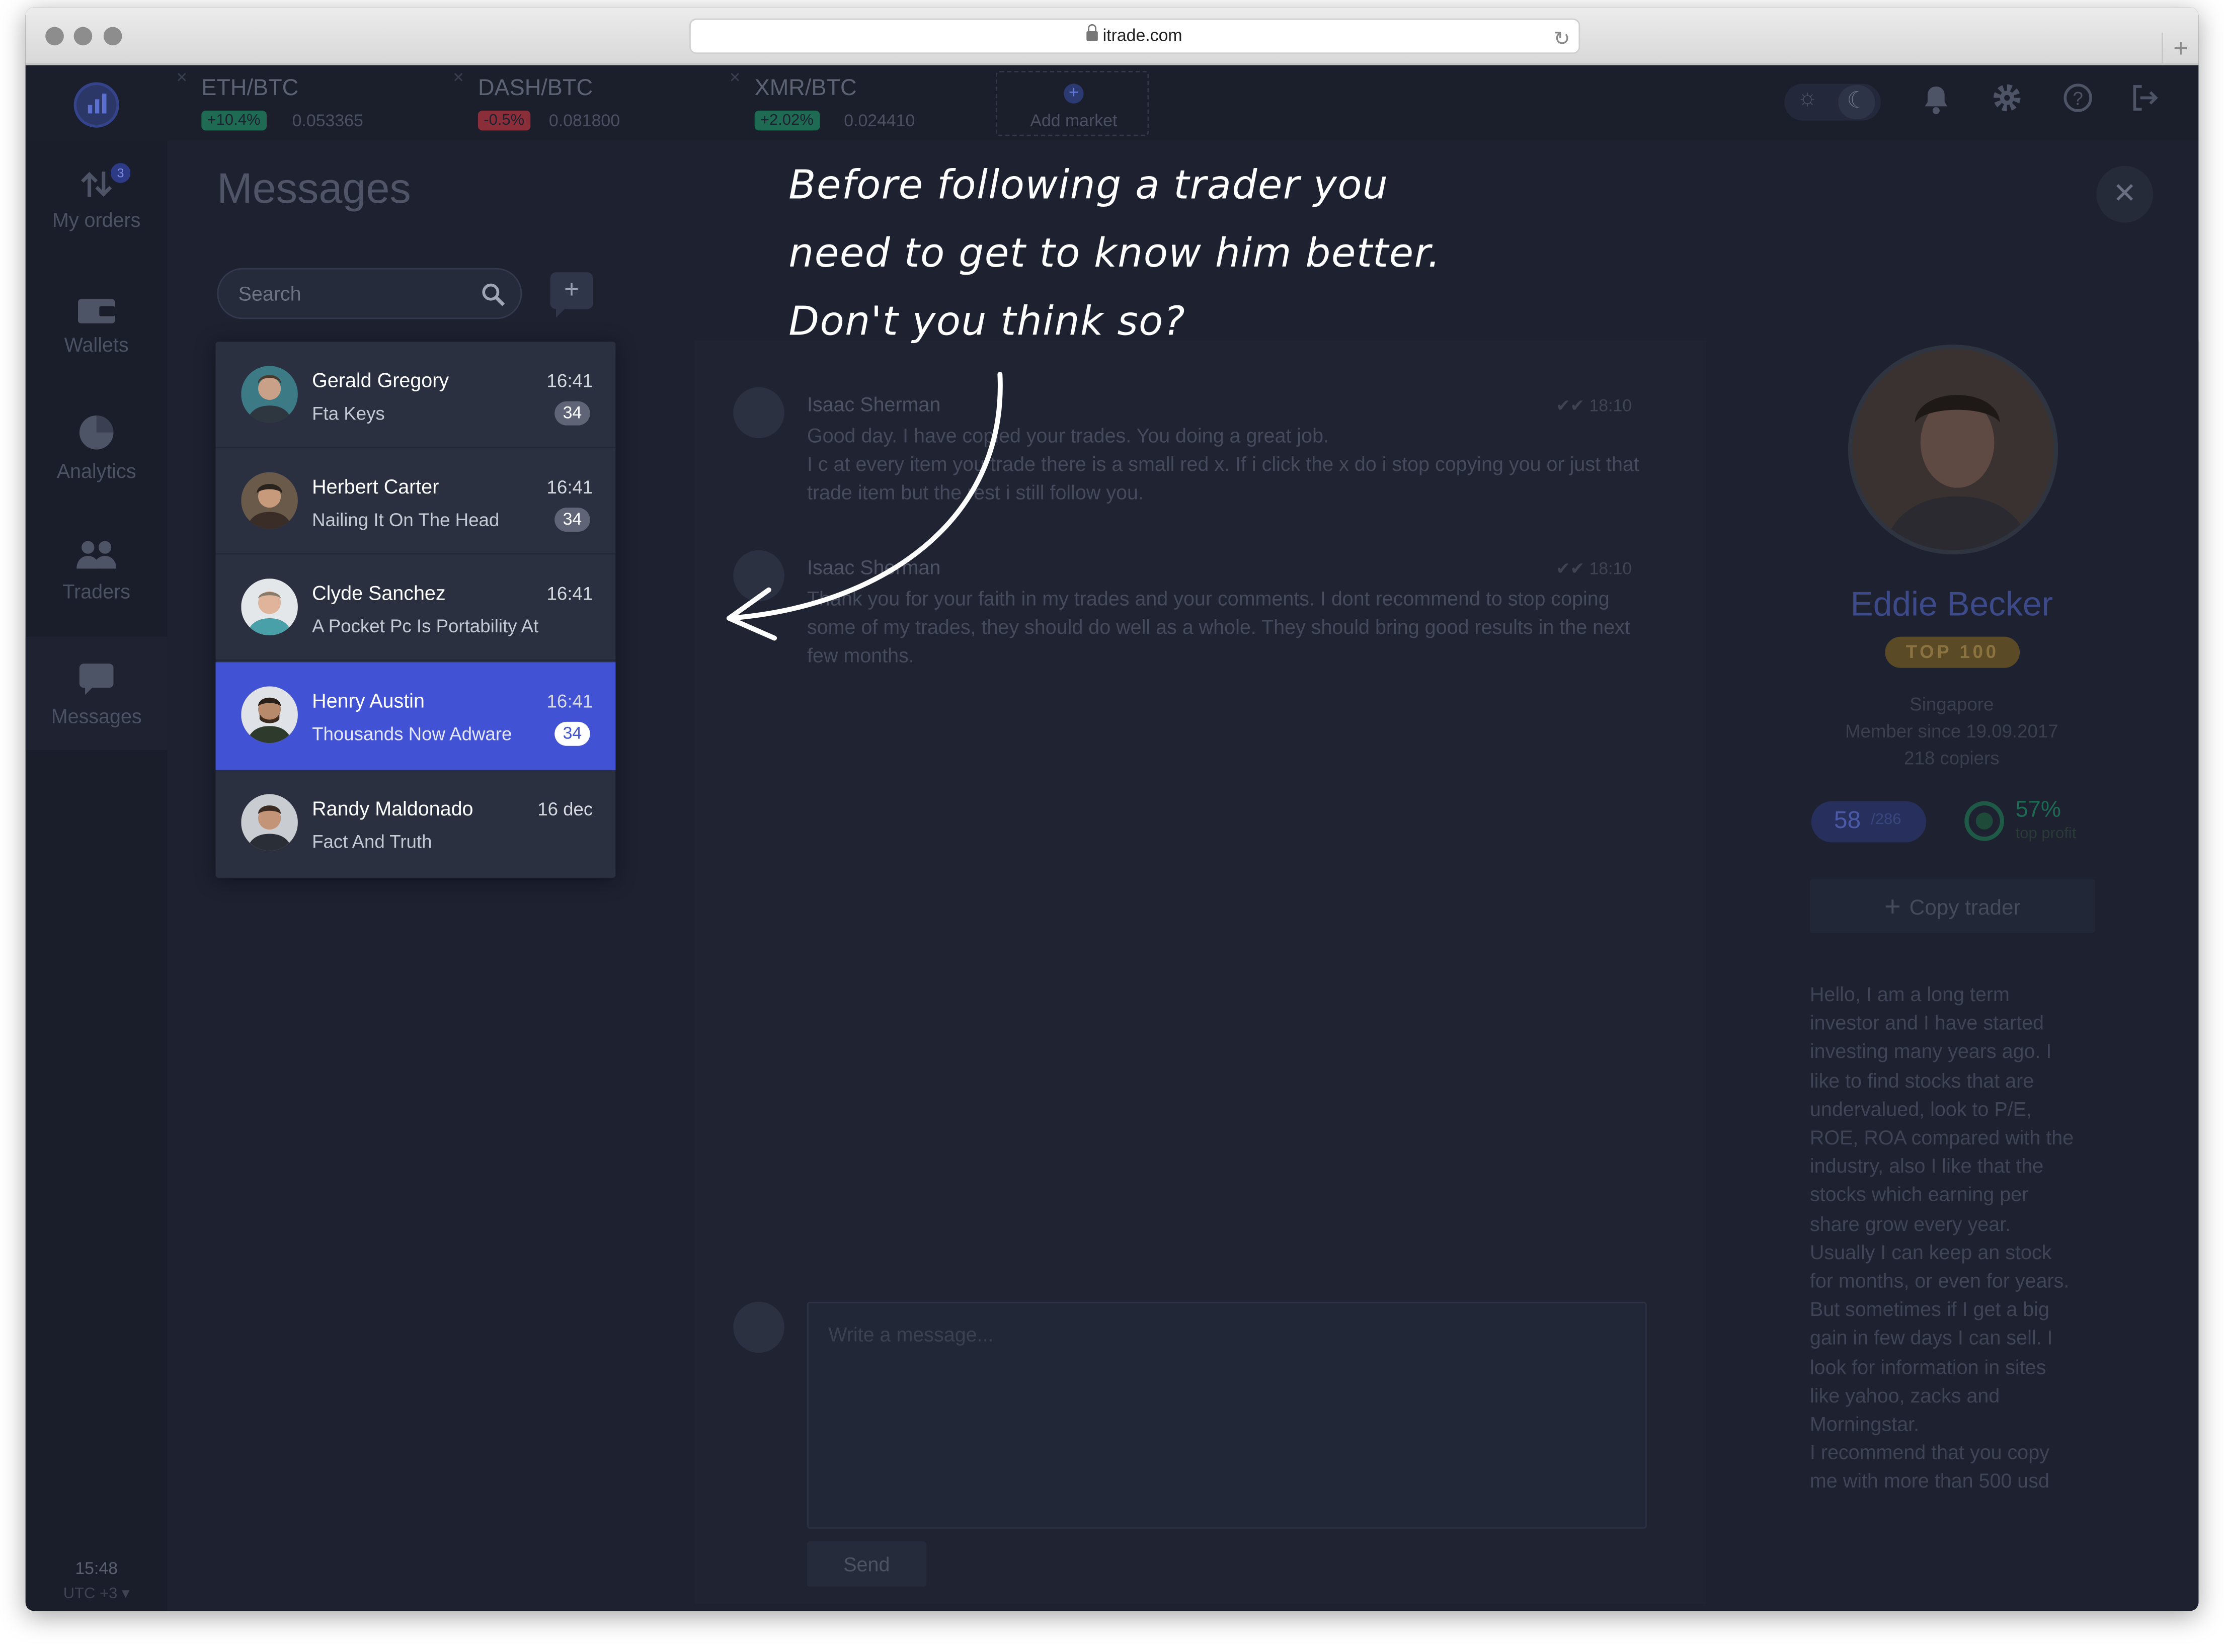 The height and width of the screenshot is (1652, 2224). Describe the element at coordinates (867, 1564) in the screenshot. I see `send-button: Send` at that location.